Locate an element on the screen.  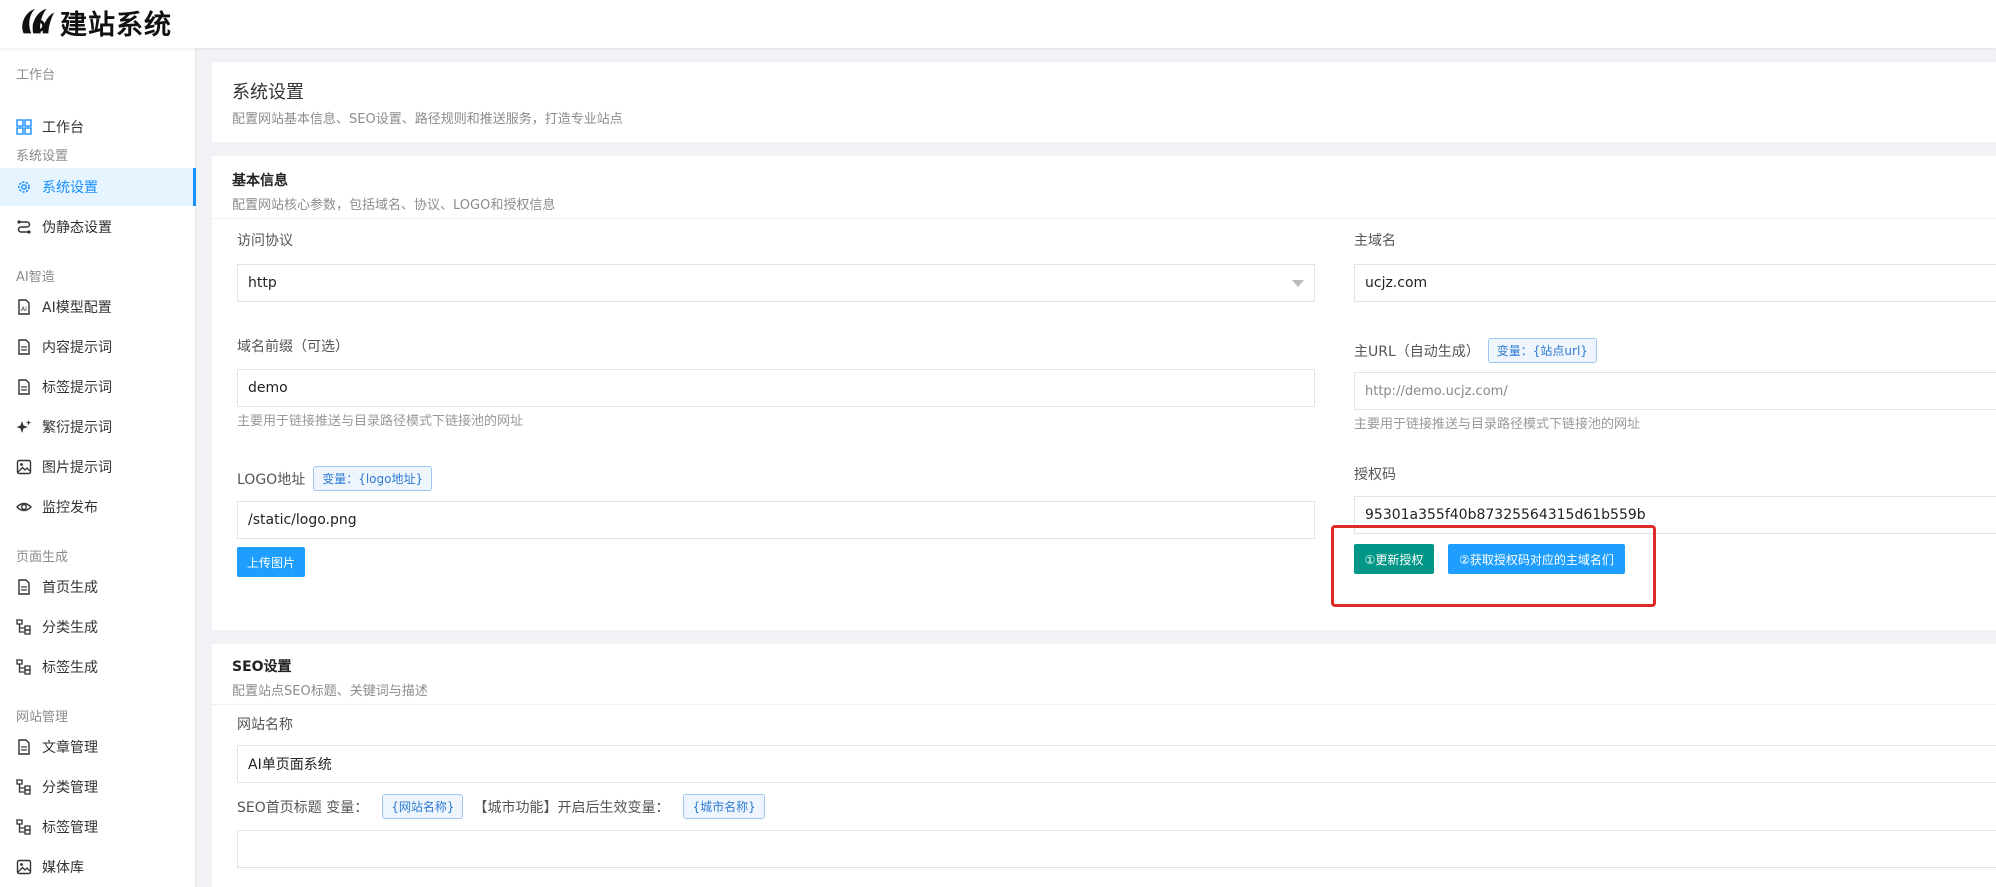
protocol-label: 访问协议 is located at coordinates (265, 241).